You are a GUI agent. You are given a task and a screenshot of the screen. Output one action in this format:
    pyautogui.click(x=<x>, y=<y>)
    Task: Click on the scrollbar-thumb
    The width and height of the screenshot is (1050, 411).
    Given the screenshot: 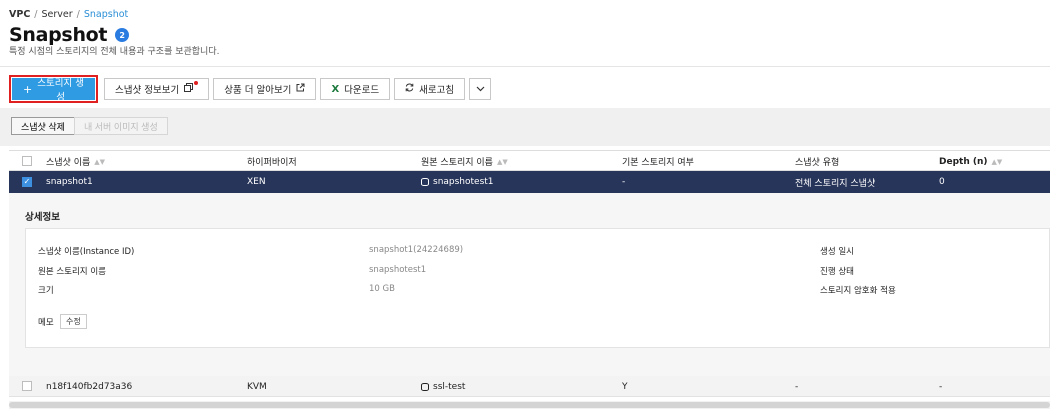 What is the action you would take?
    pyautogui.click(x=529, y=405)
    